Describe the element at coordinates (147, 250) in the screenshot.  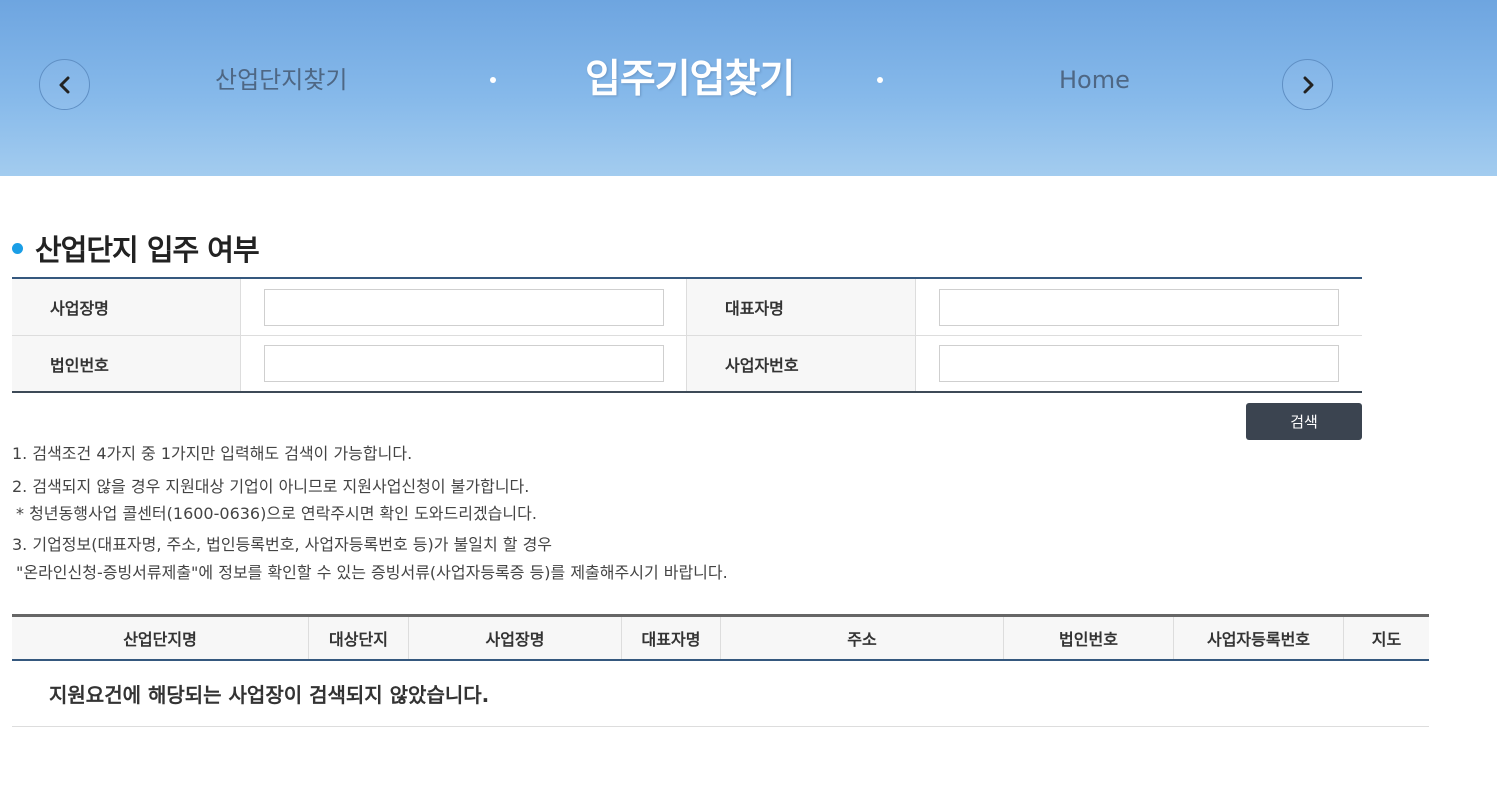
I see `section-title: 산업단지 입주 여부` at that location.